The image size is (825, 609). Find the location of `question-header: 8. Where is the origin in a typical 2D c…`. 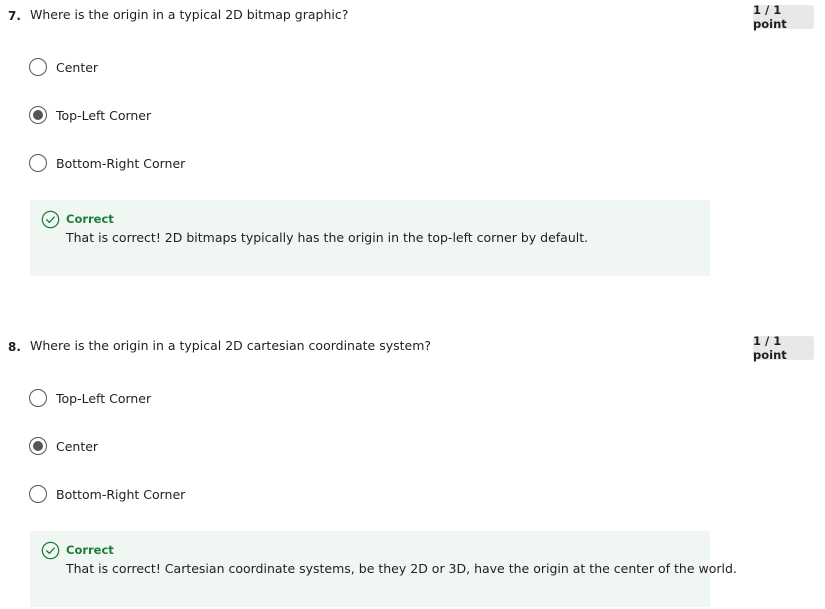

question-header: 8. Where is the origin in a typical 2D c… is located at coordinates (412, 347).